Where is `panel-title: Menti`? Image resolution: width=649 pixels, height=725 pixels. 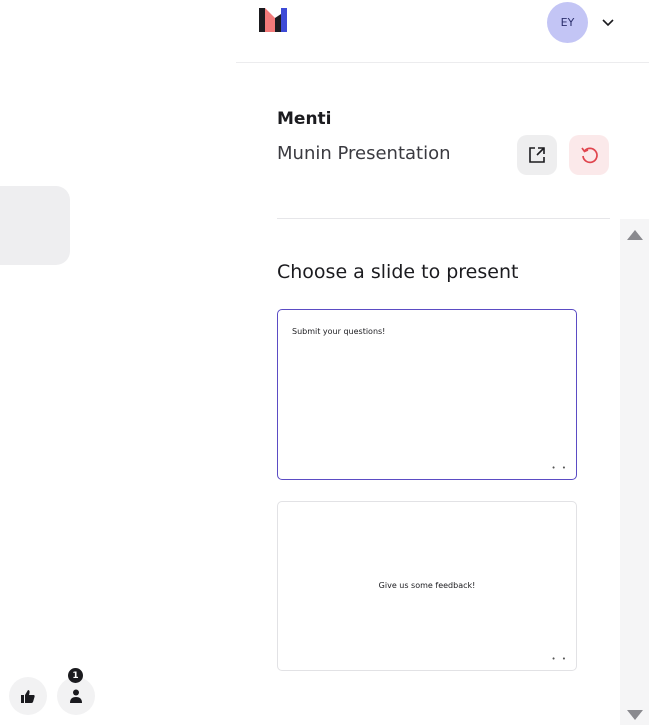 panel-title: Menti is located at coordinates (304, 119).